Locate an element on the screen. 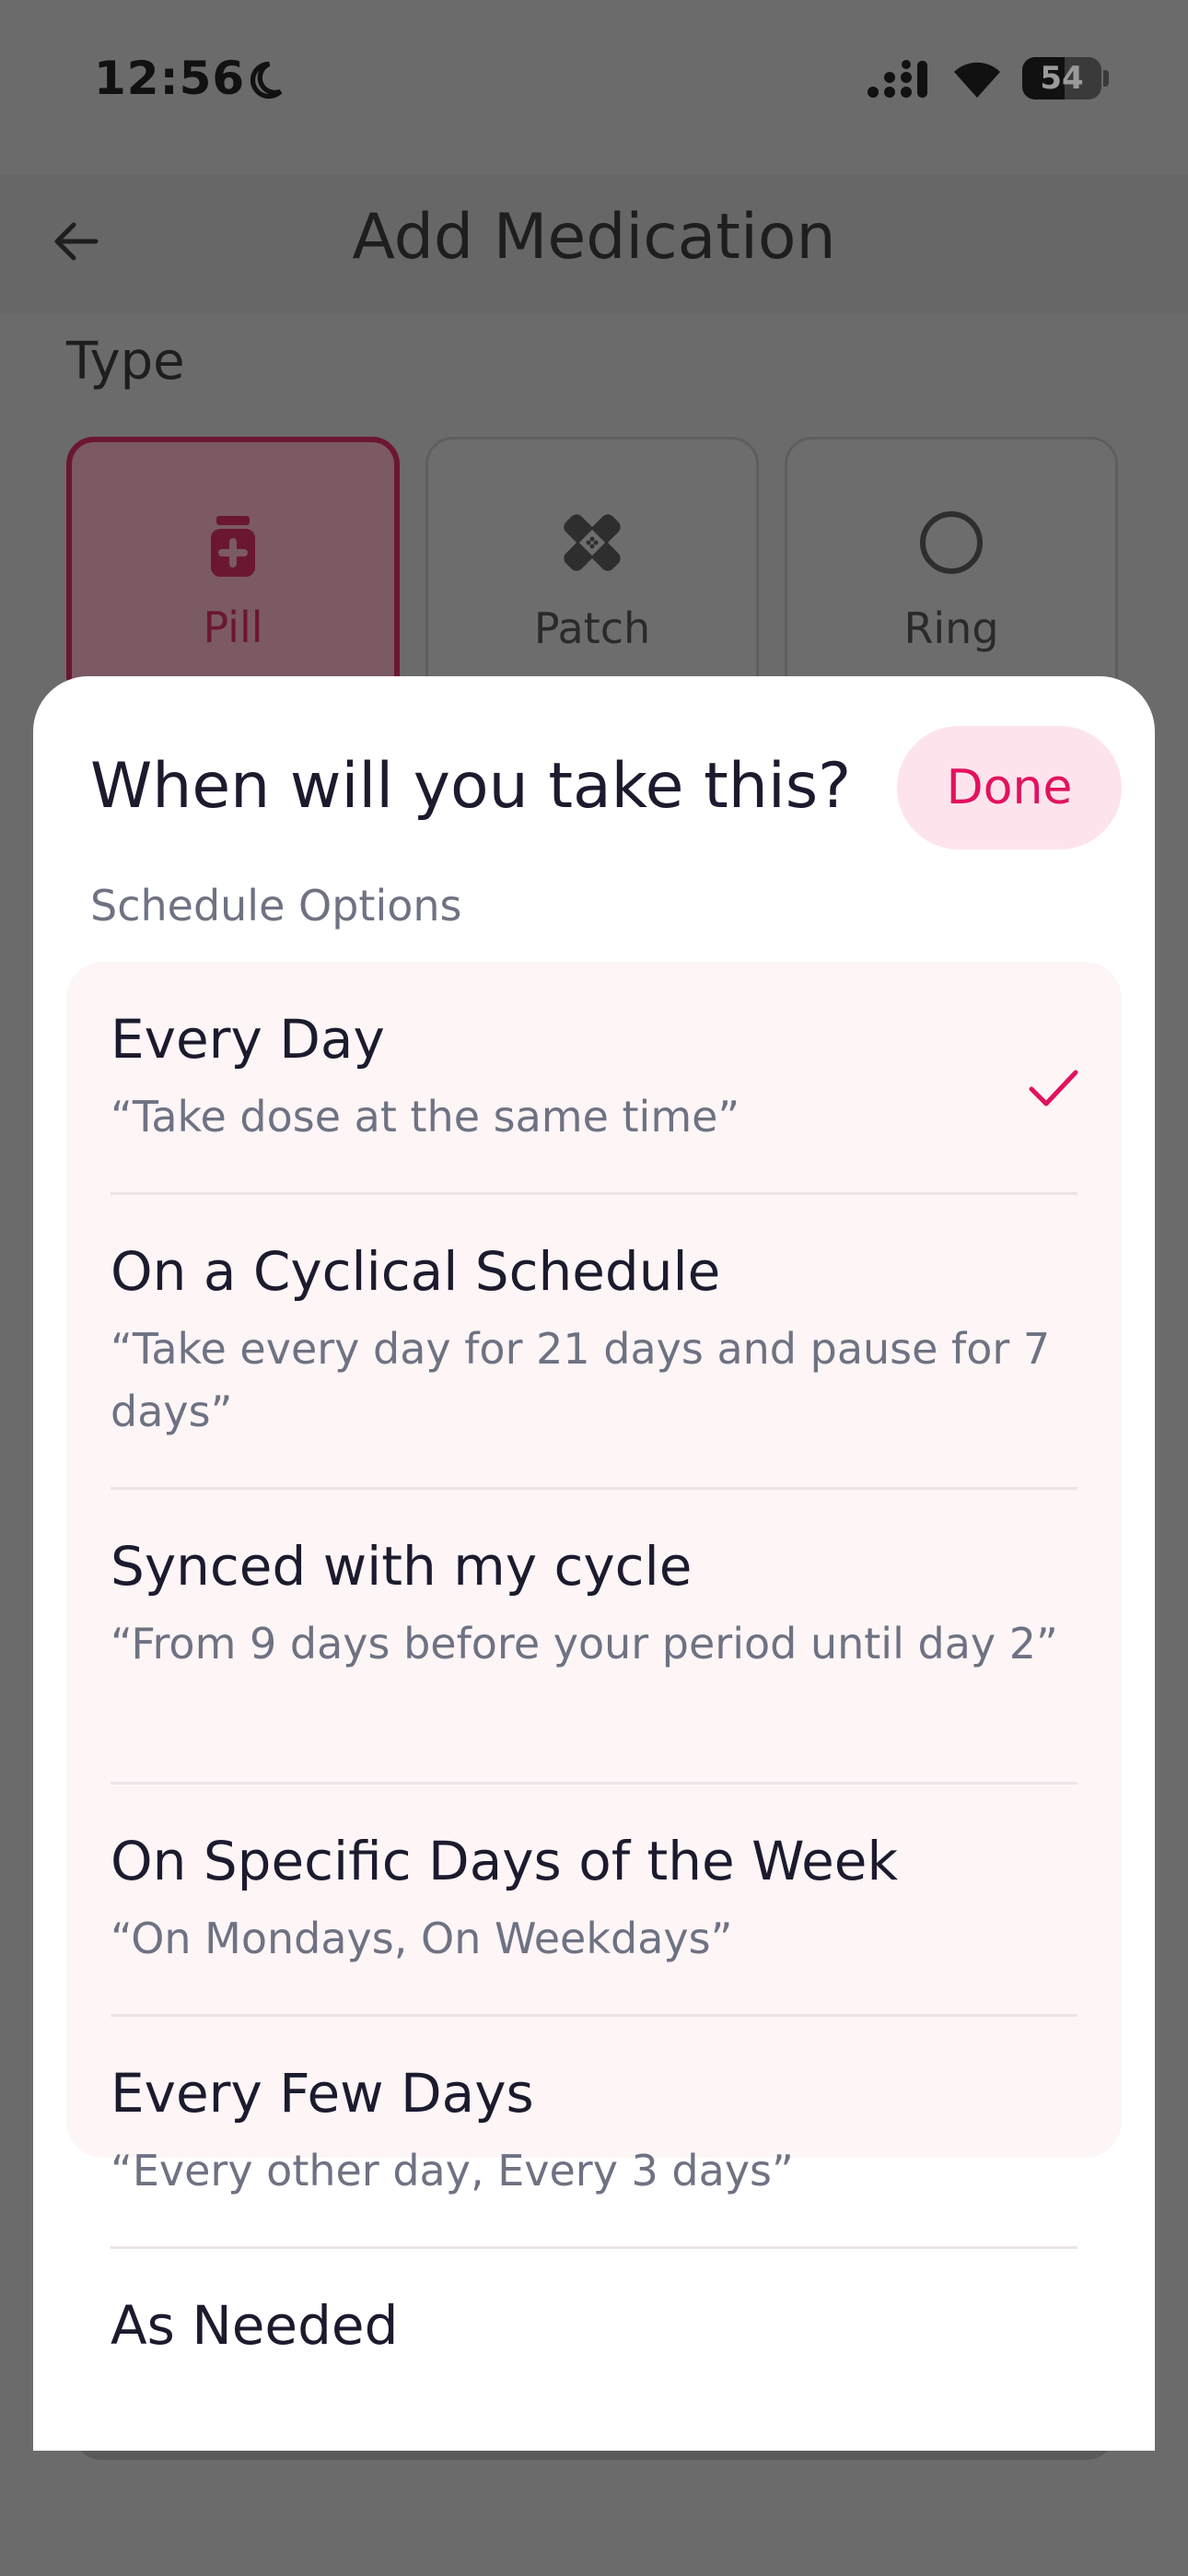  option-description: “Every other day, Every 3 days” is located at coordinates (452, 2170).